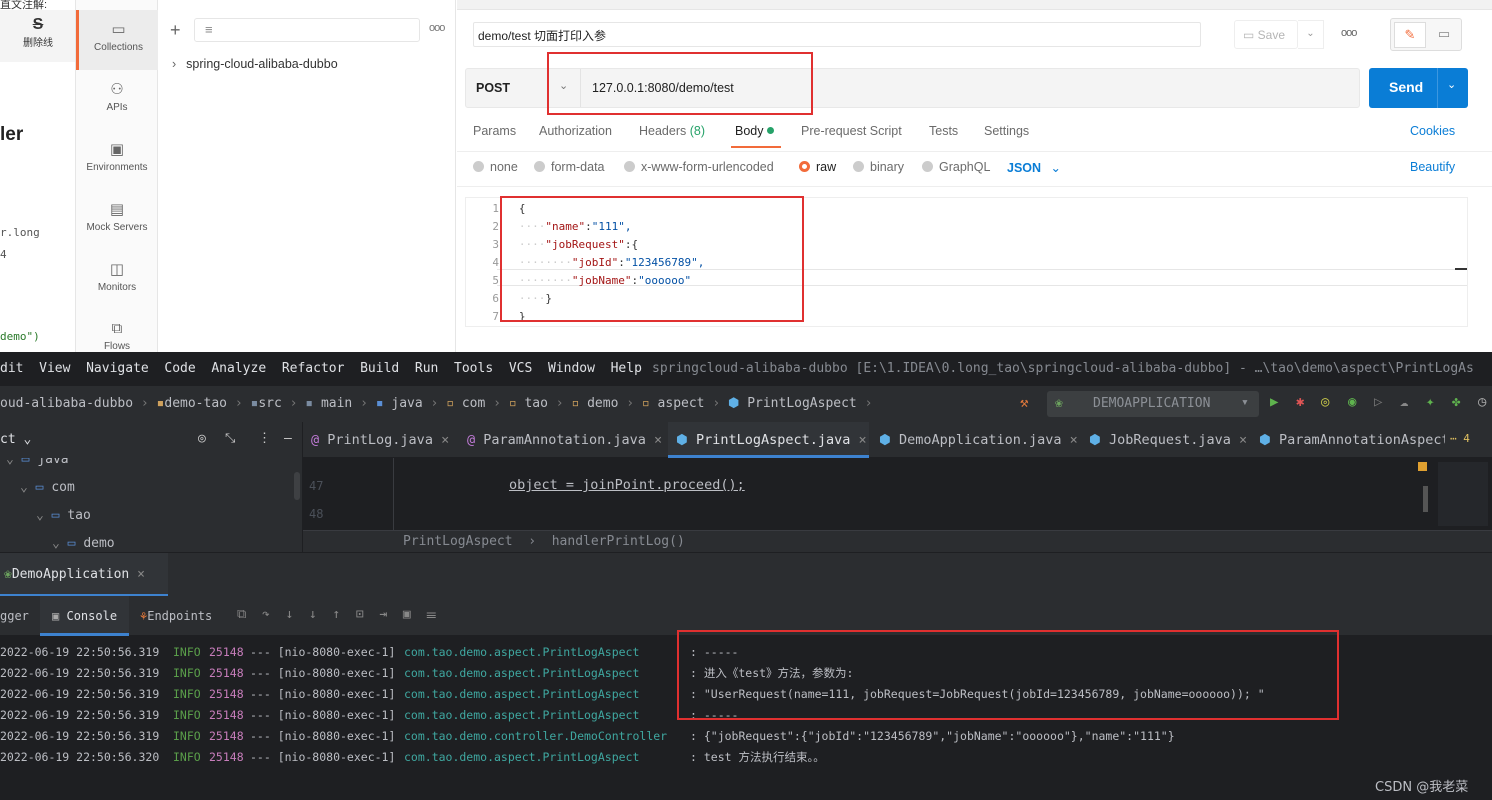 This screenshot has width=1492, height=800. Describe the element at coordinates (681, 403) in the screenshot. I see `crumb-aspect: aspect` at that location.